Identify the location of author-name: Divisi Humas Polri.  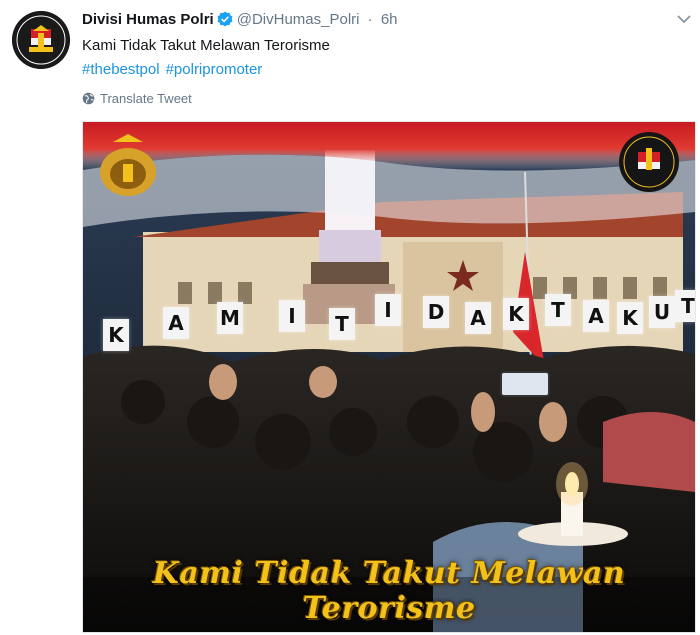
(148, 19).